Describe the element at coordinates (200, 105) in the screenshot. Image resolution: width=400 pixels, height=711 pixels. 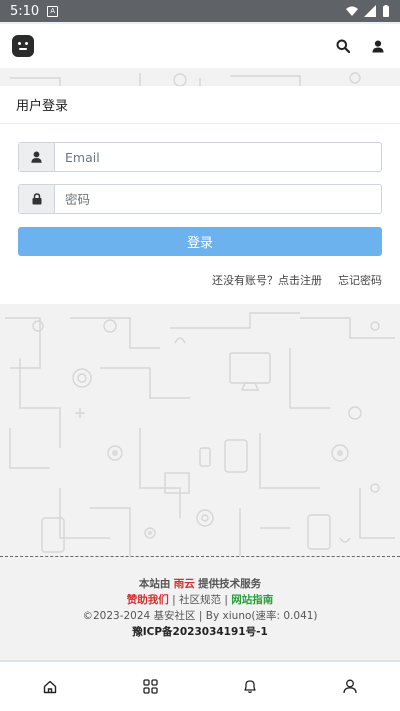
I see `login-title: 用户登录` at that location.